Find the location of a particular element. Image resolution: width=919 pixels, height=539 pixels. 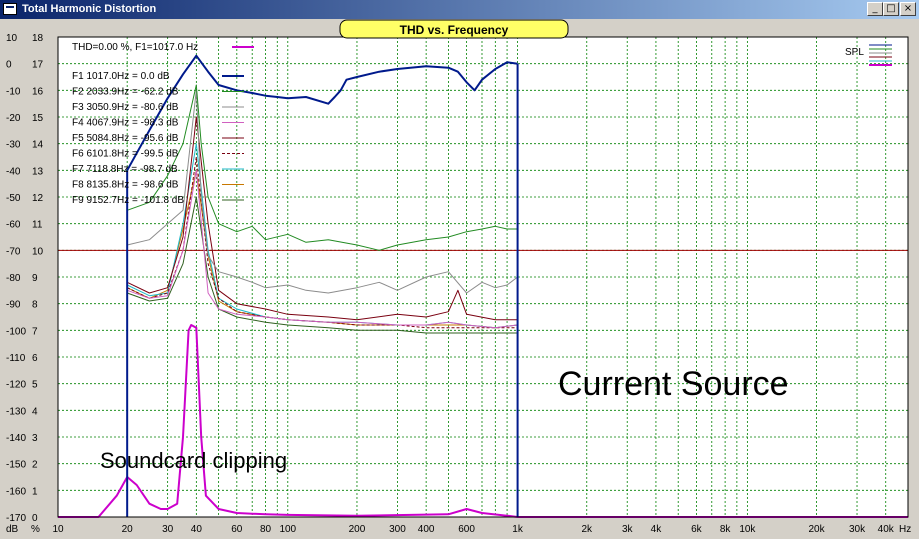

close-button: × is located at coordinates (908, 9).